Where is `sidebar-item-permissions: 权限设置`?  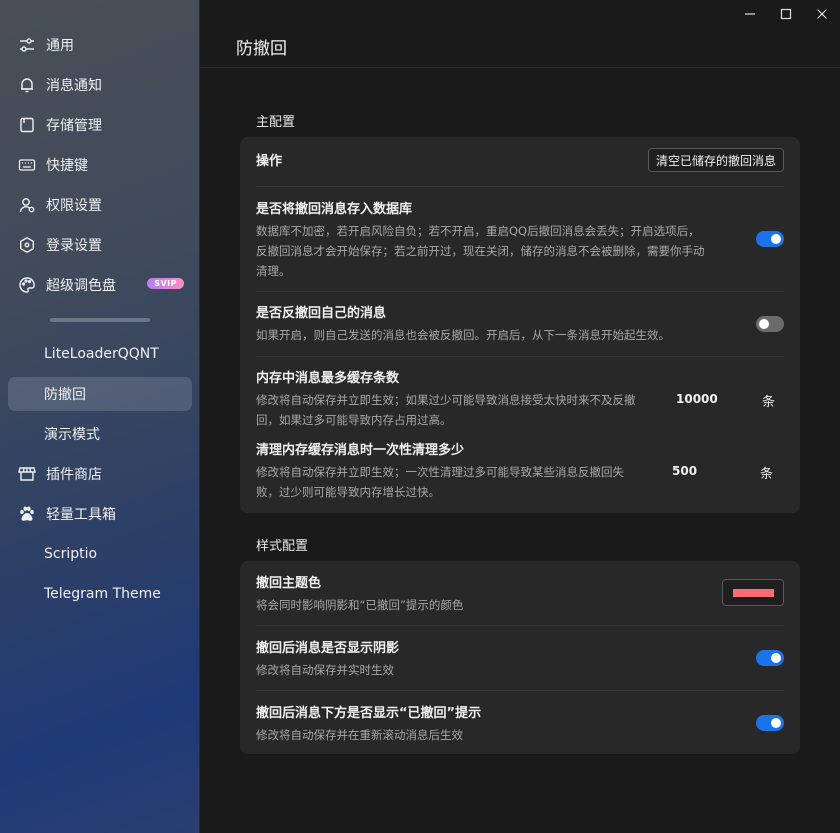 sidebar-item-permissions: 权限设置 is located at coordinates (100, 205).